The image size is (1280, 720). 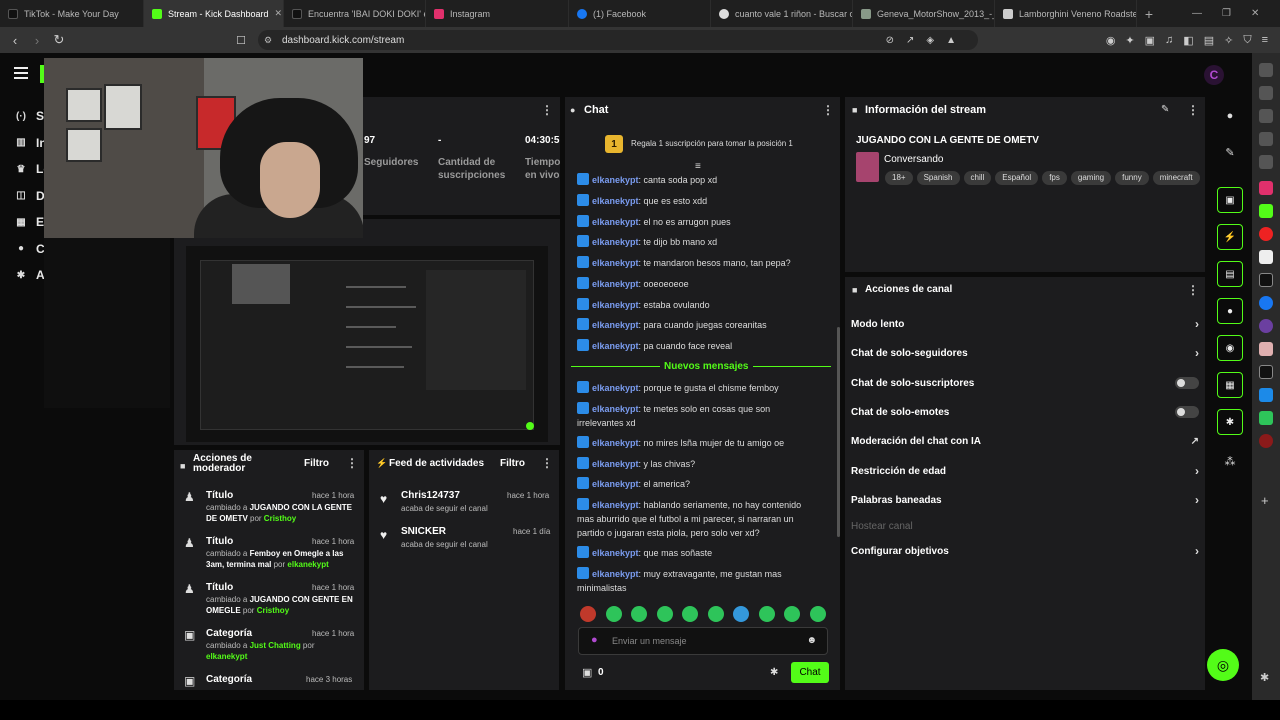 What do you see at coordinates (1266, 349) in the screenshot?
I see `photos-icon` at bounding box center [1266, 349].